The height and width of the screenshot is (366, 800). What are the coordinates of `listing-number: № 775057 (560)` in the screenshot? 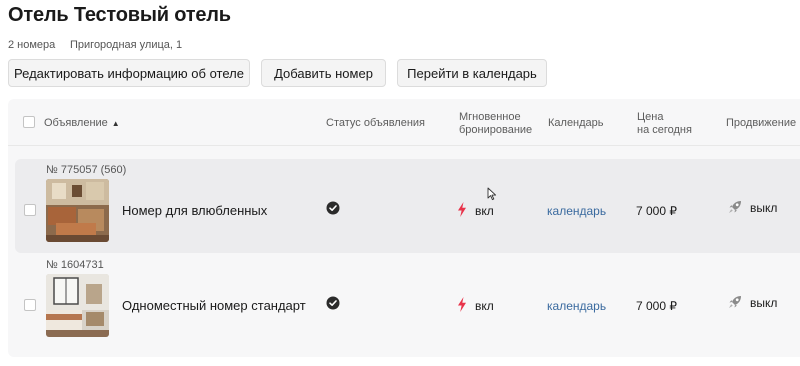 It's located at (86, 170).